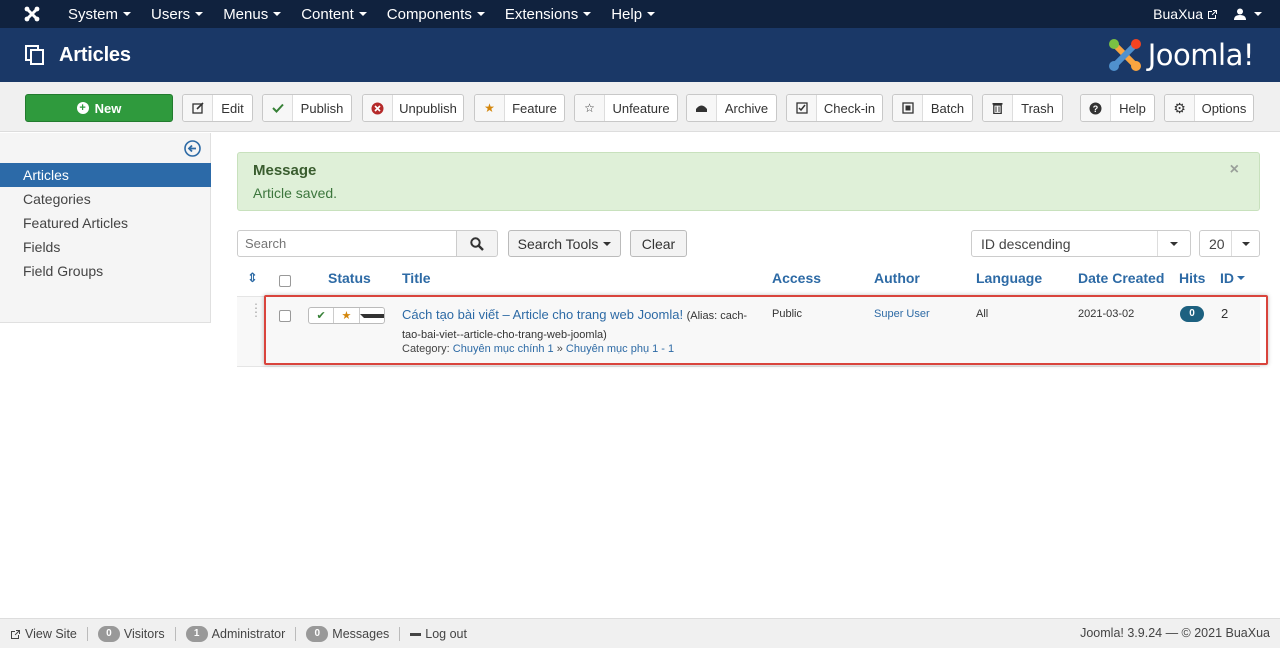  I want to click on unfeature-button: ☆ Unfeature, so click(626, 108).